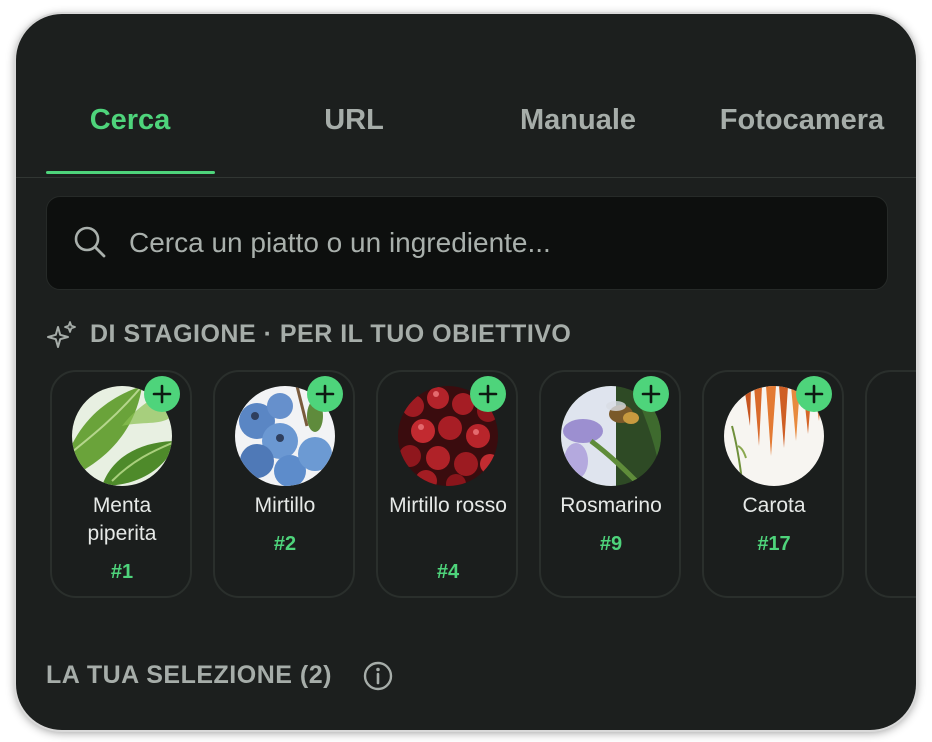 The width and height of the screenshot is (932, 742). Describe the element at coordinates (189, 675) in the screenshot. I see `selection-section-title: LA TUA SELEZIONE (2)` at that location.